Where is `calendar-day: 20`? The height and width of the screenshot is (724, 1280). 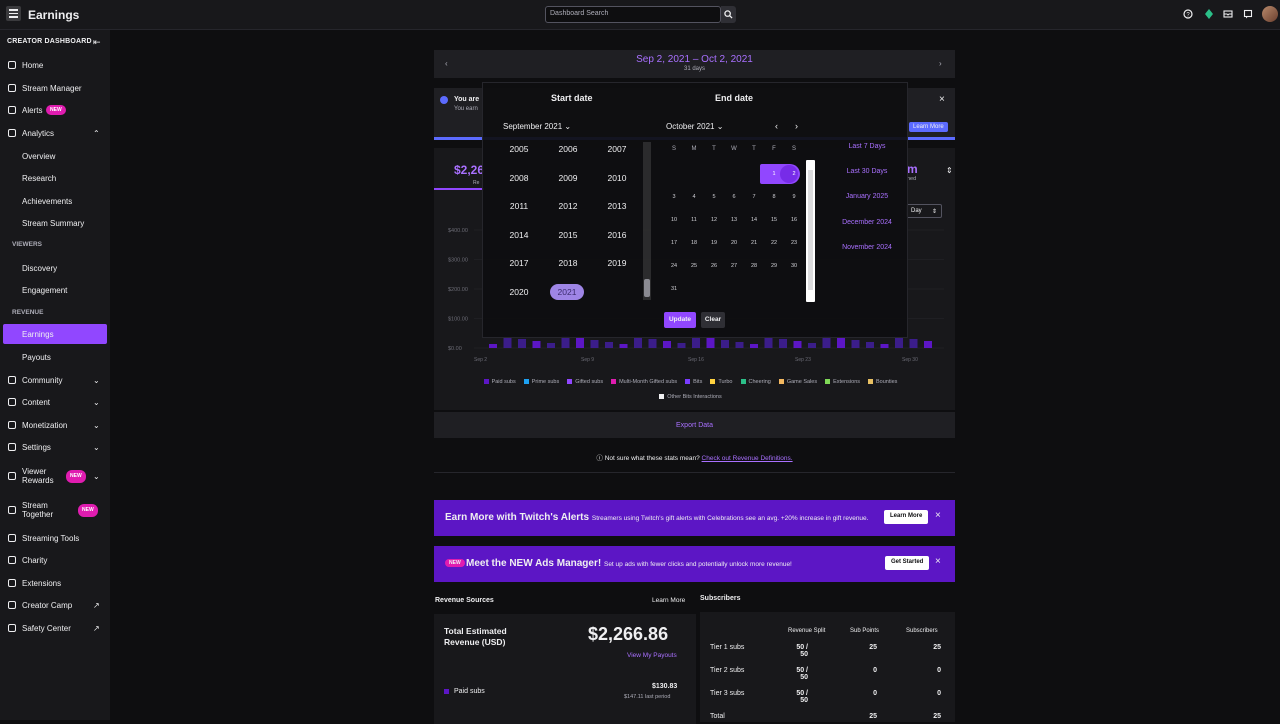 calendar-day: 20 is located at coordinates (734, 243).